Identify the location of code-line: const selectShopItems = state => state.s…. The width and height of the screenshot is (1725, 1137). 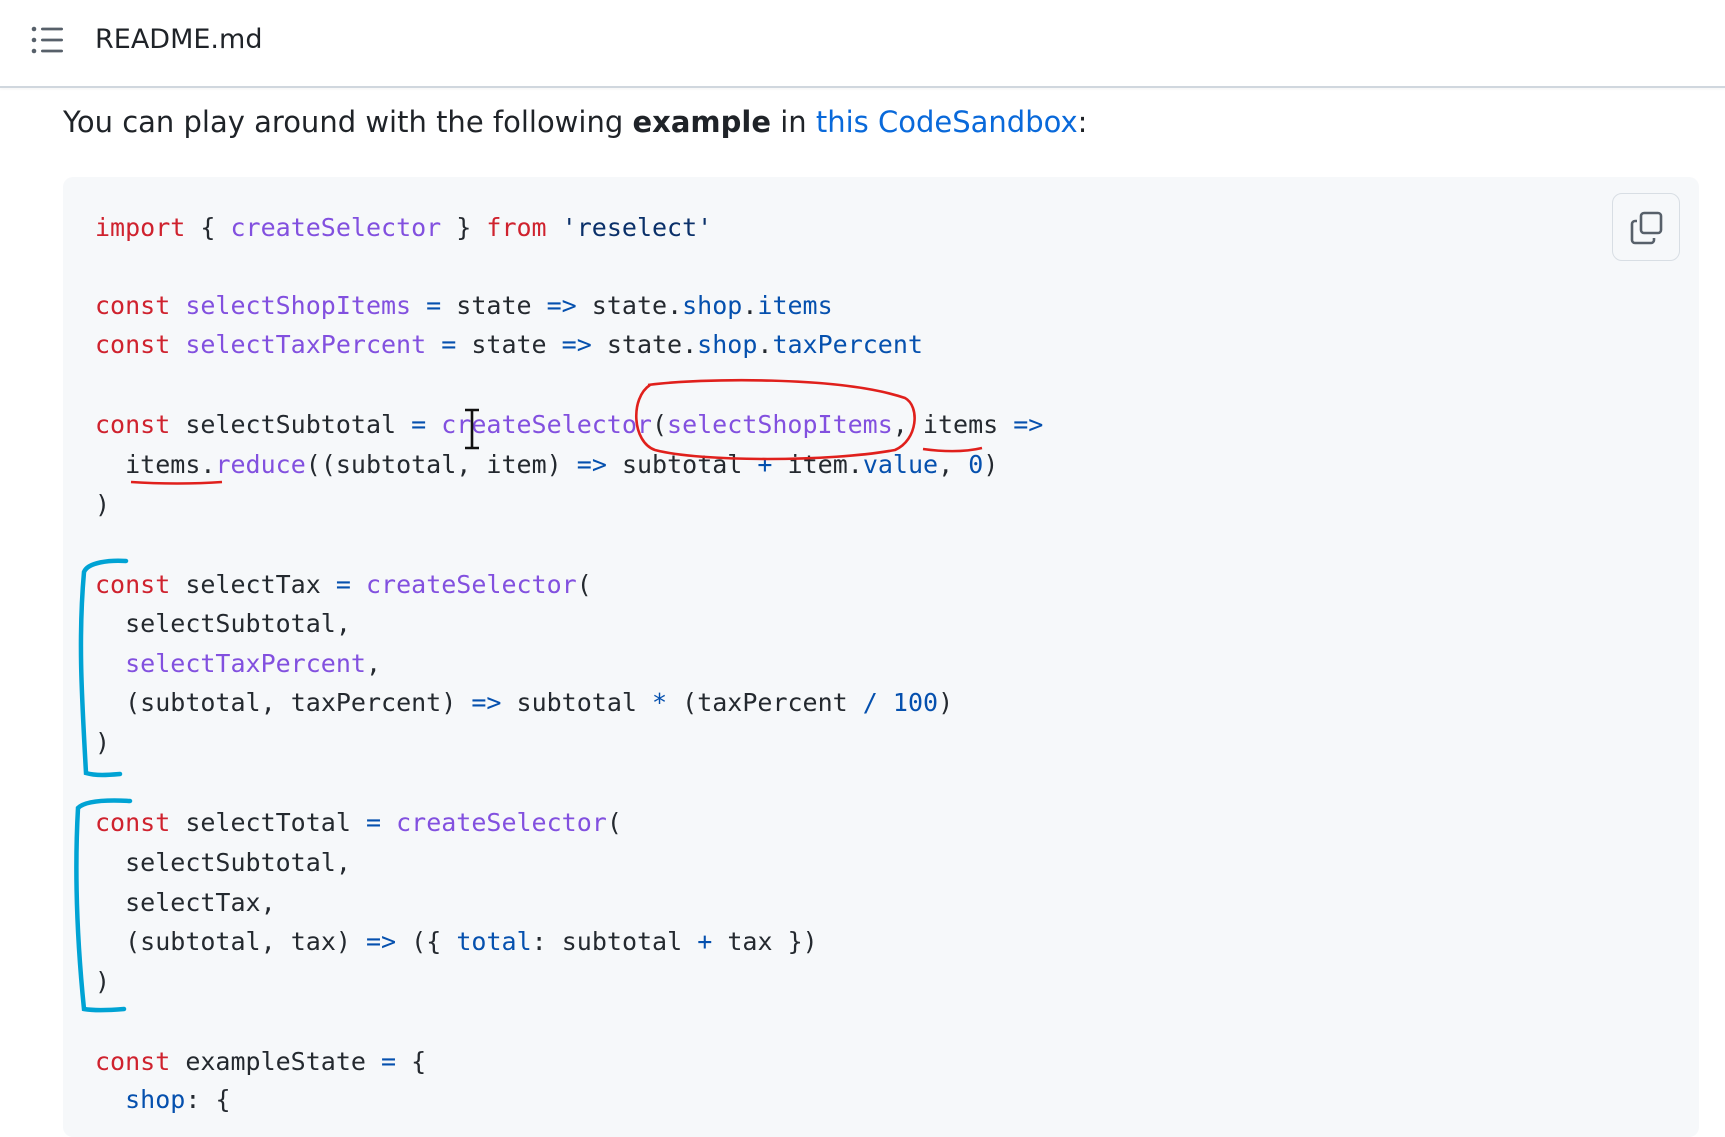
(464, 305).